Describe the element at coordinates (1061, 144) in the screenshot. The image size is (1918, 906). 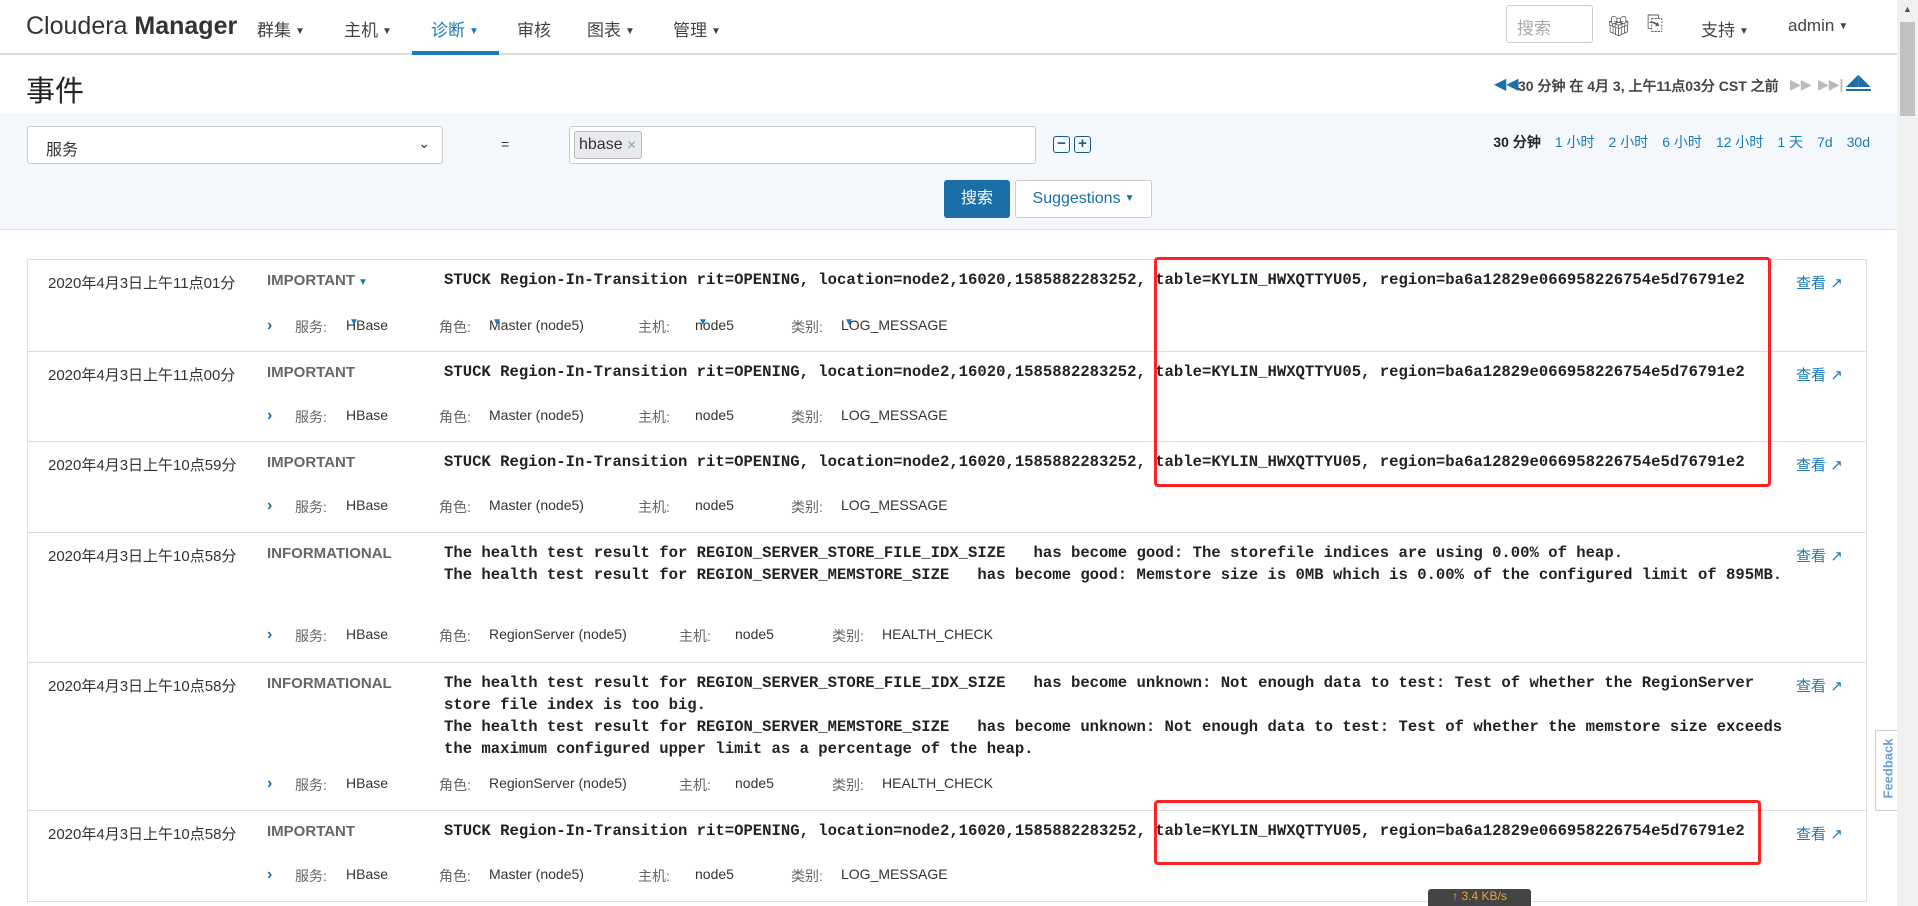
I see `remove-filter-button: −` at that location.